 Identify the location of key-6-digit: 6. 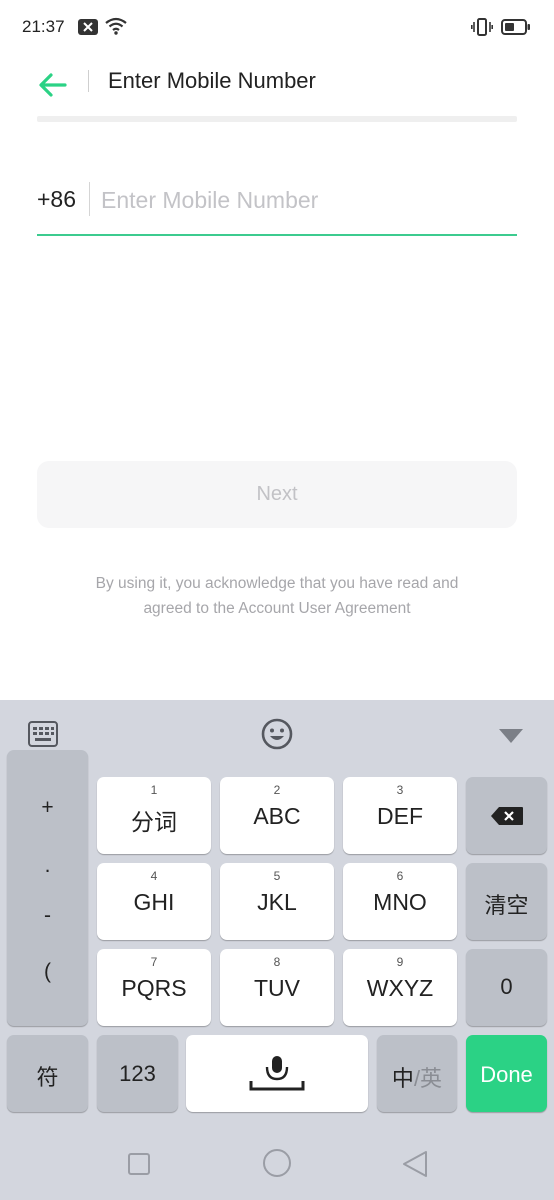
(400, 876).